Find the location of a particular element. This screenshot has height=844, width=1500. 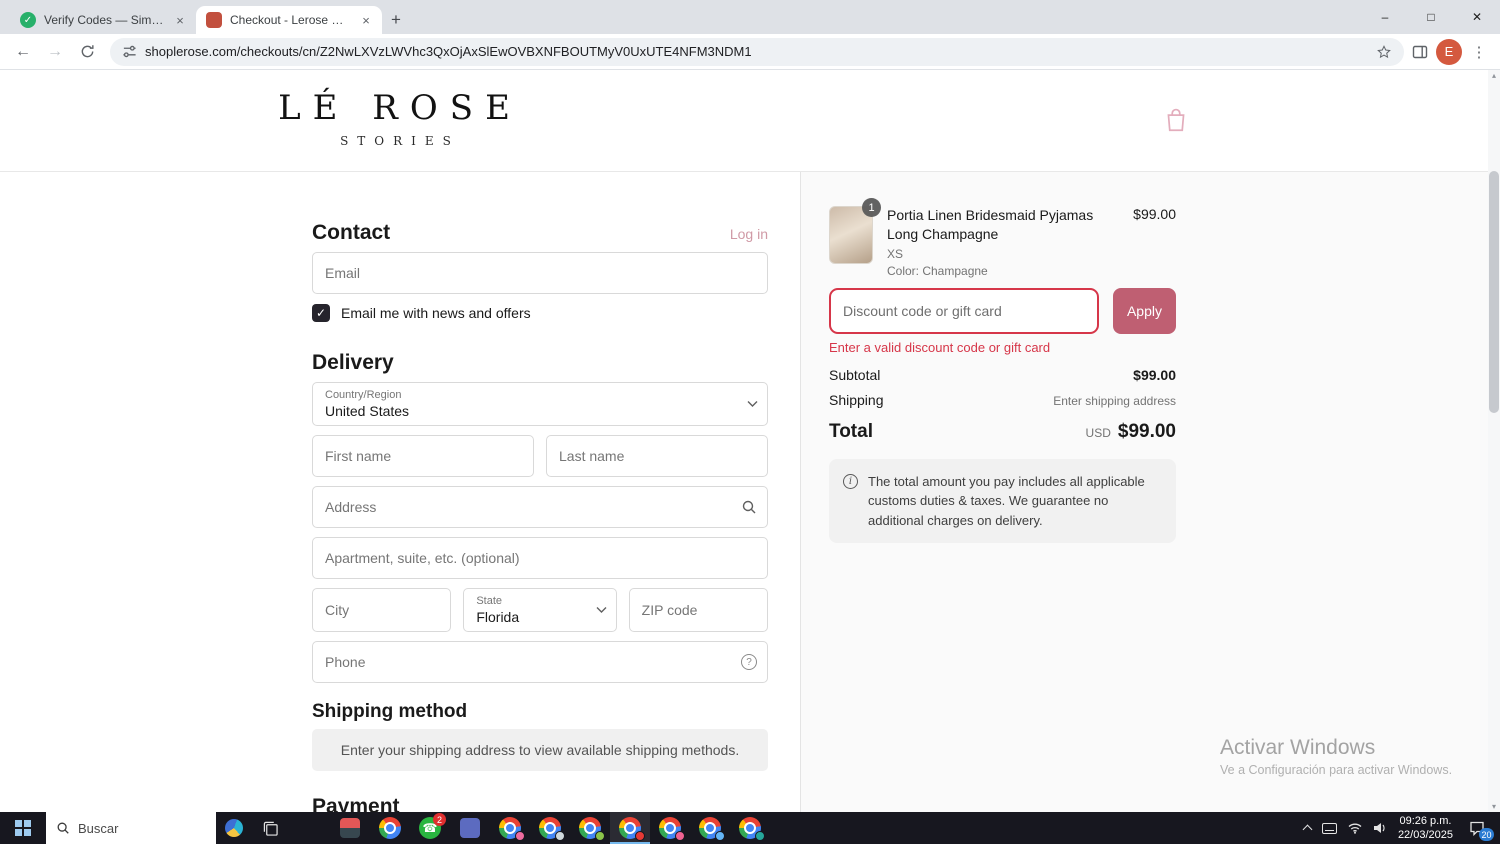

bag-icon is located at coordinates (1176, 120).